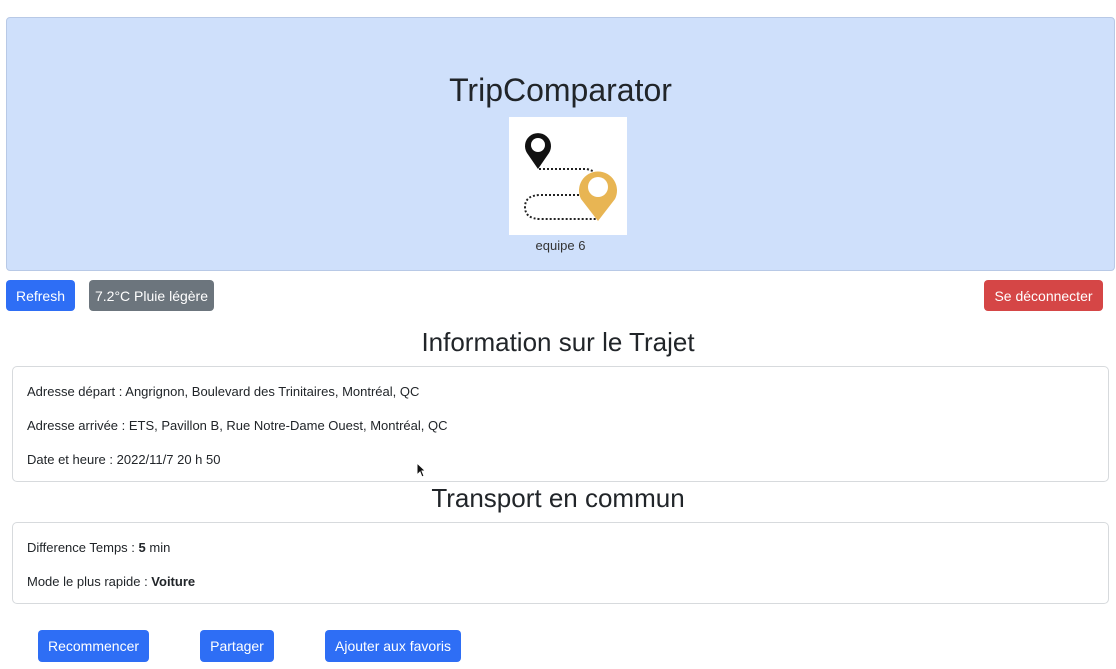  What do you see at coordinates (142, 547) in the screenshot?
I see `time-difference-value: 5` at bounding box center [142, 547].